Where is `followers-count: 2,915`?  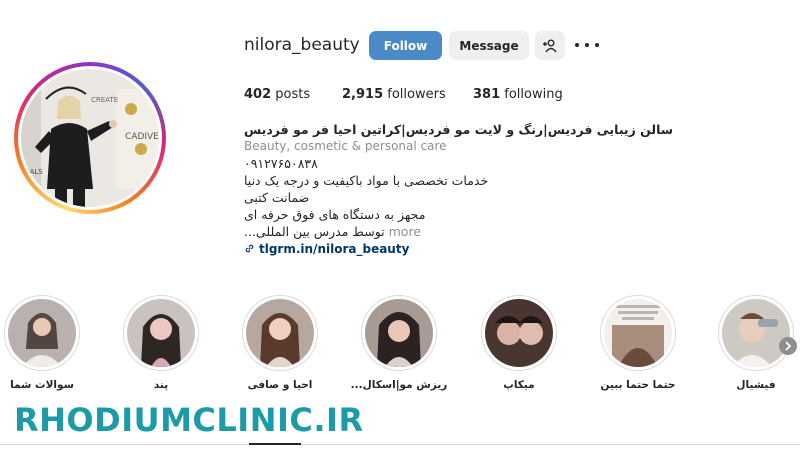
followers-count: 2,915 is located at coordinates (363, 94).